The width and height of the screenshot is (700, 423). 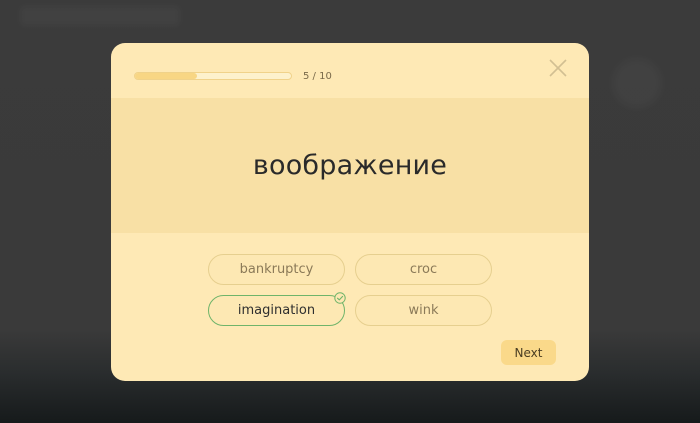 I want to click on answer-label: croc, so click(x=423, y=269).